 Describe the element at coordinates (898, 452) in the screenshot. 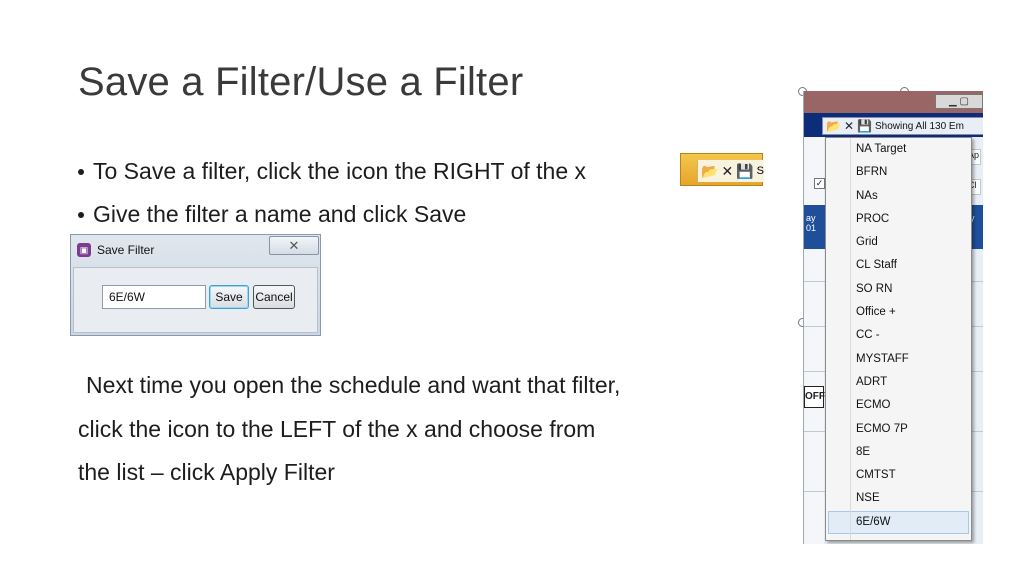

I see `menu-item: 8E` at that location.